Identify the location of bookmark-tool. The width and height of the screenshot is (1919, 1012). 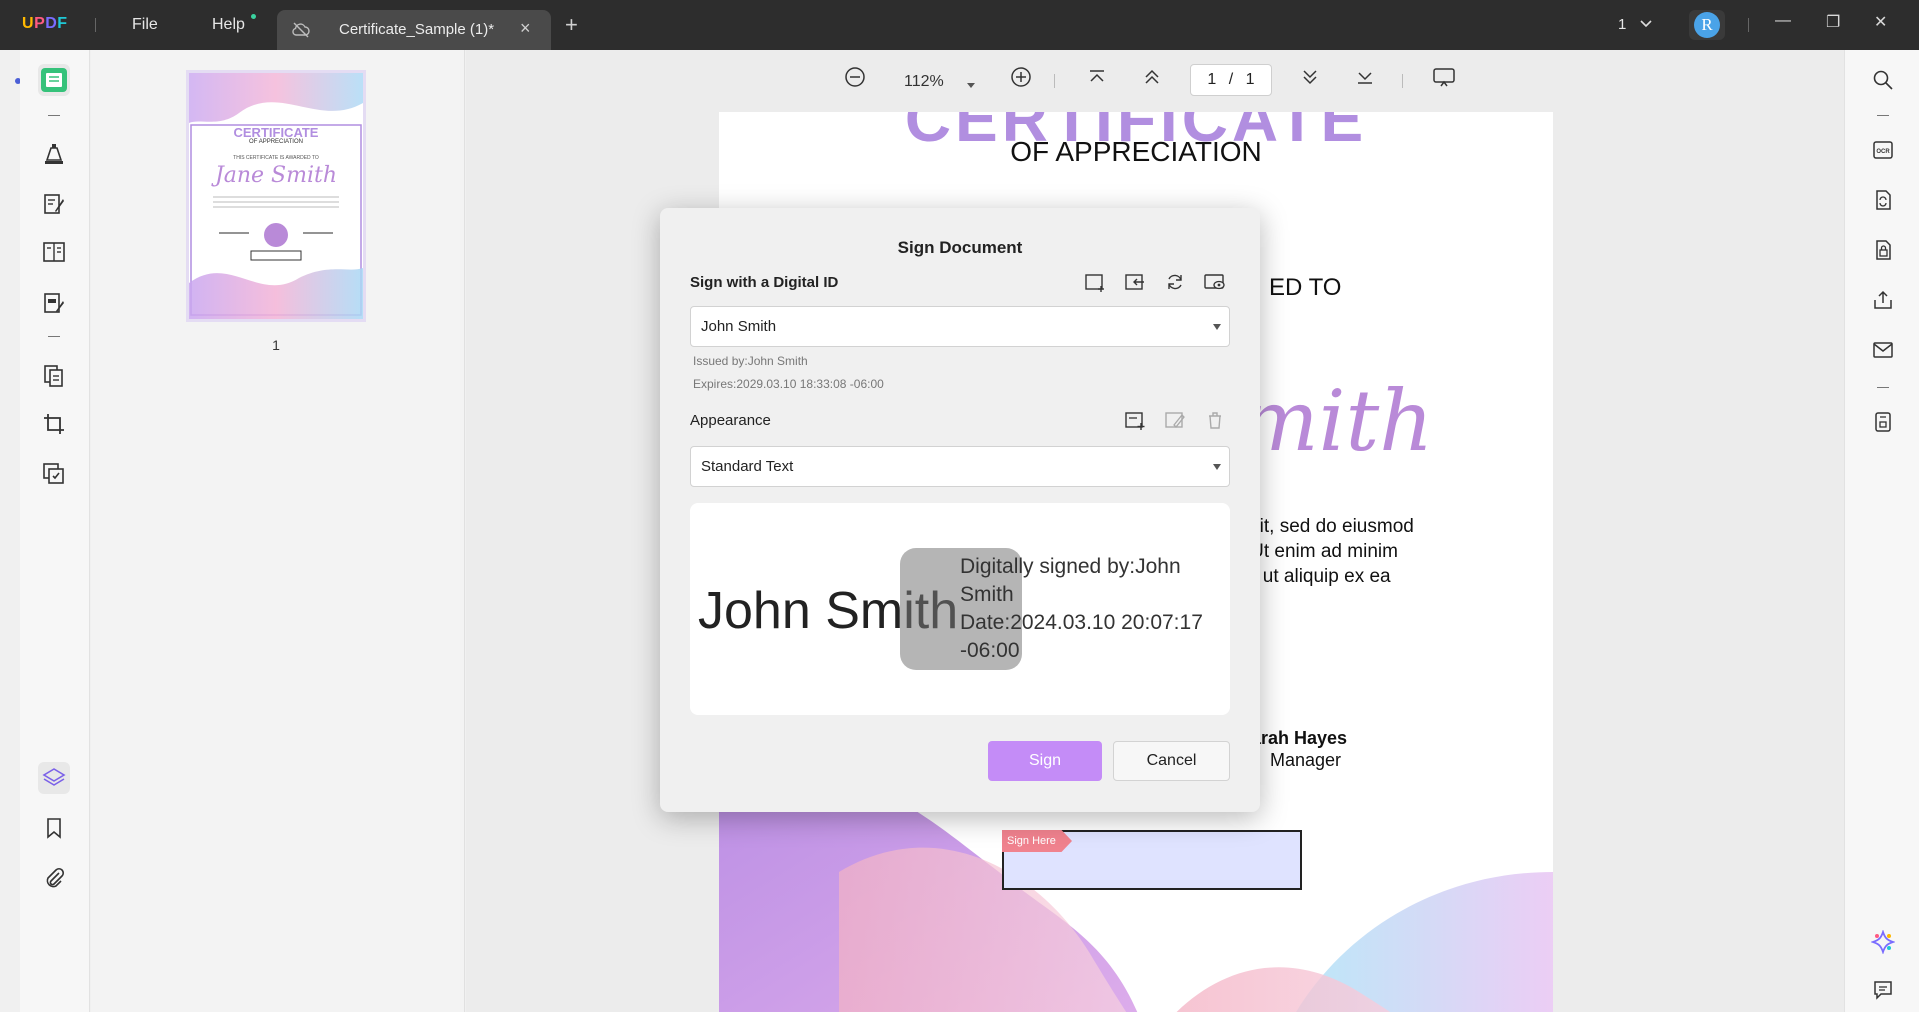
(54, 828).